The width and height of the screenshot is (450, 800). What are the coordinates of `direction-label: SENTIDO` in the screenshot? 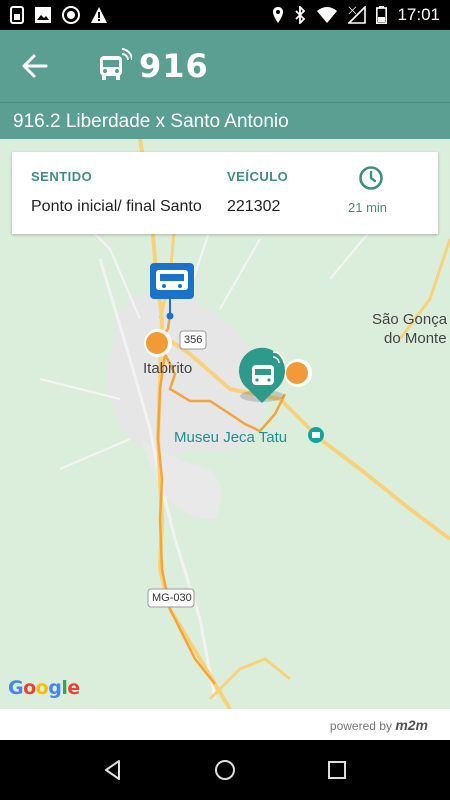 It's located at (62, 176).